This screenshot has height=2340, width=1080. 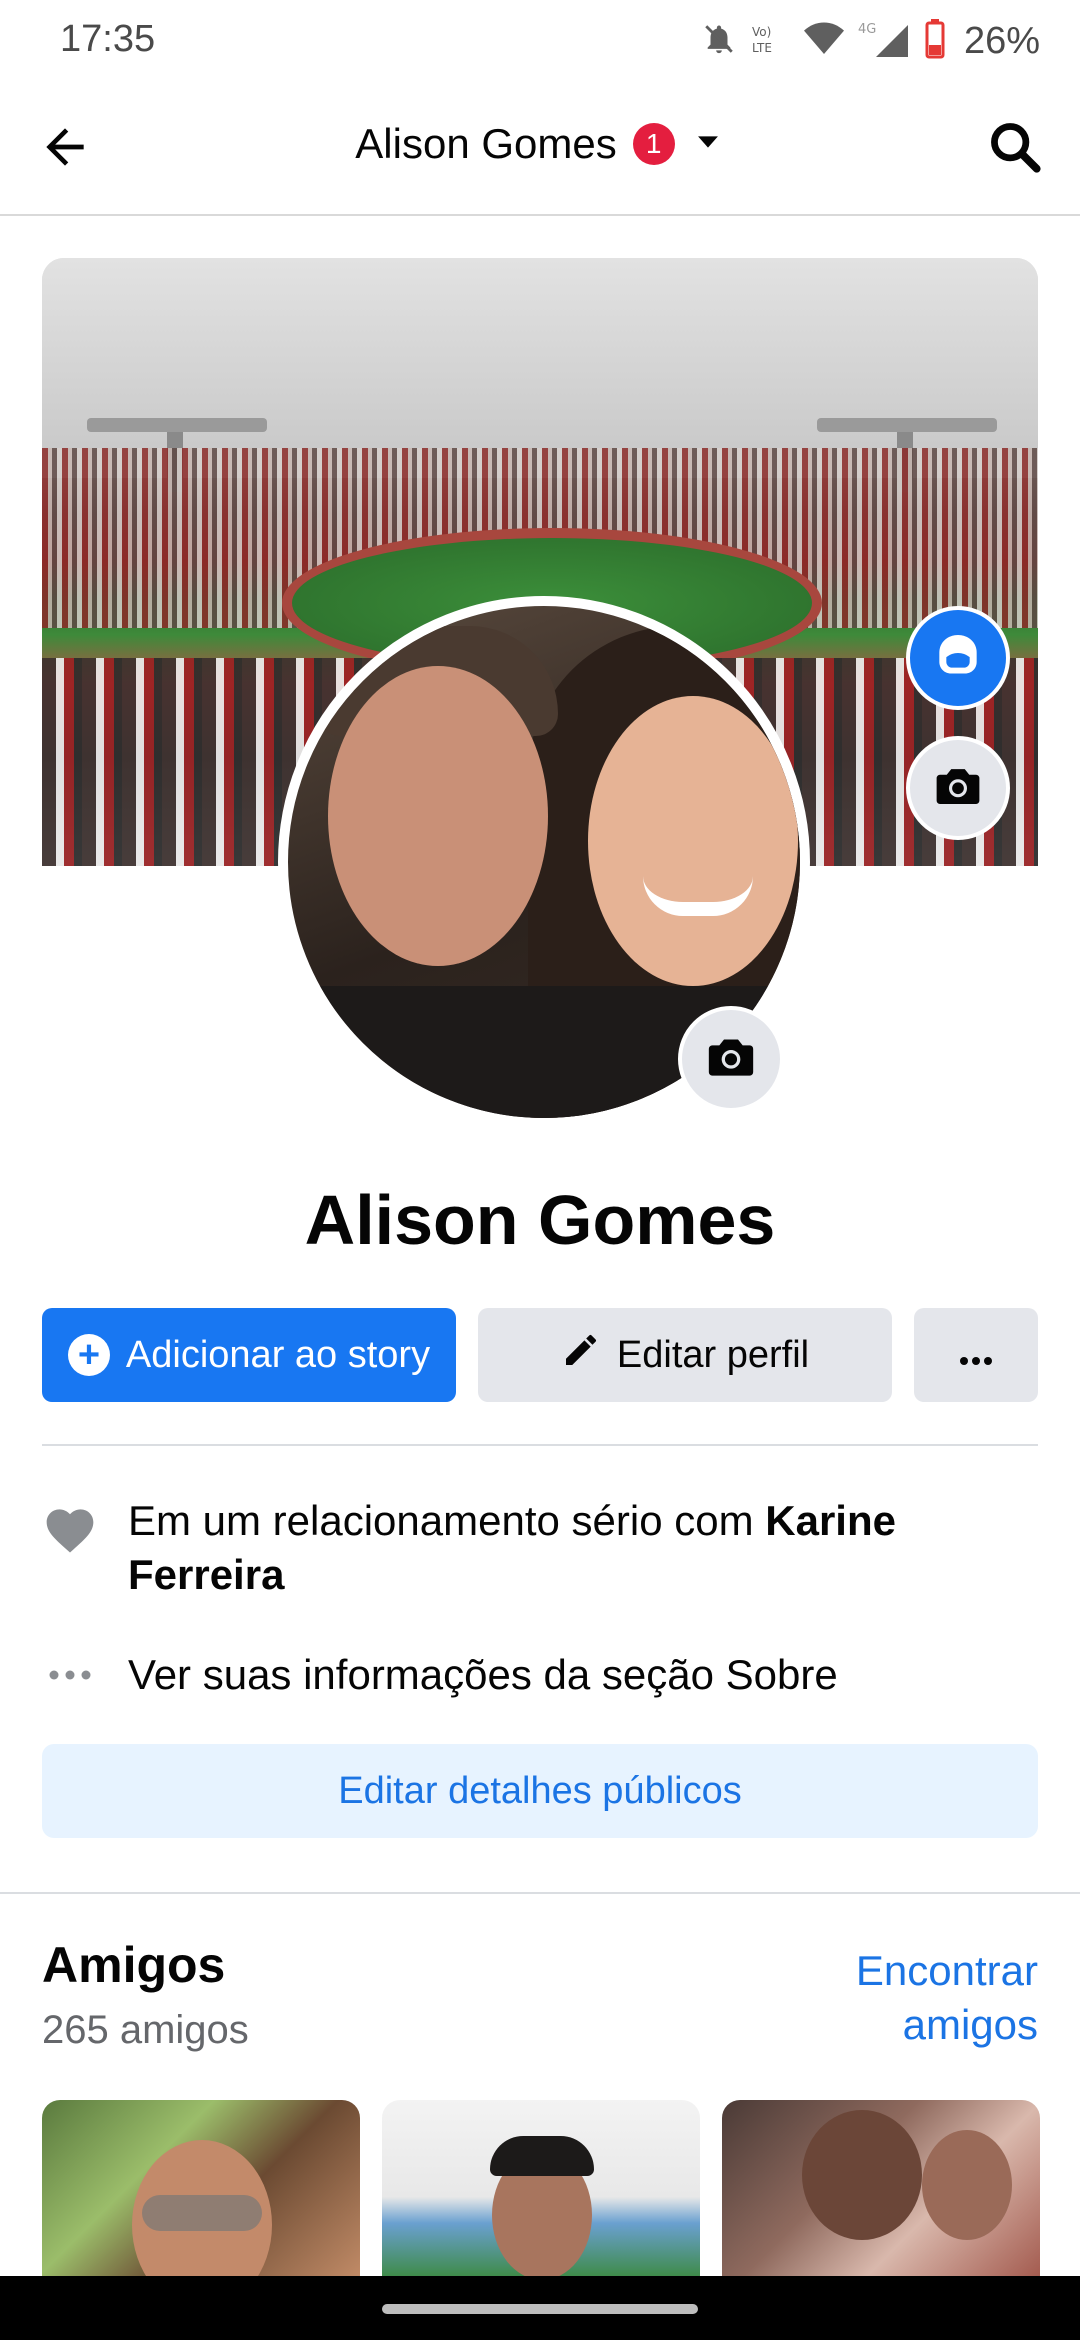 I want to click on about-info-label: Ver suas informações da seção Sobre, so click(x=483, y=1674).